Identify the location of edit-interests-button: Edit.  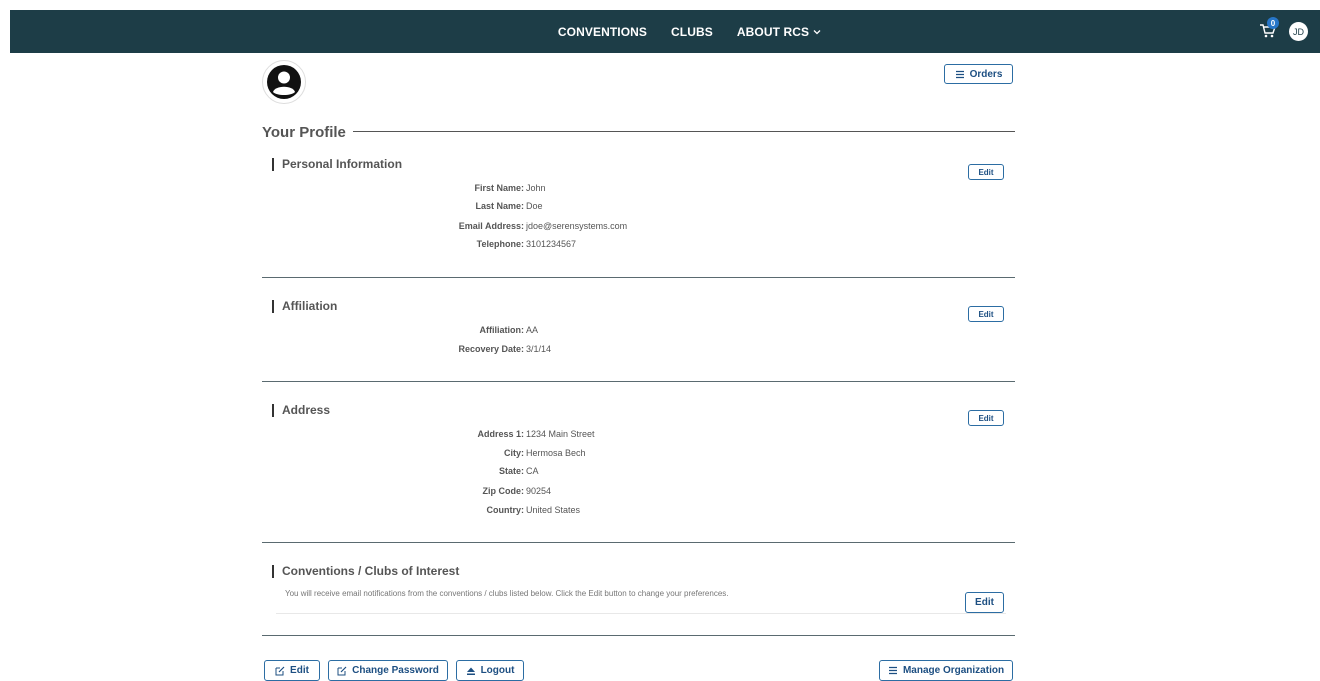
(984, 602).